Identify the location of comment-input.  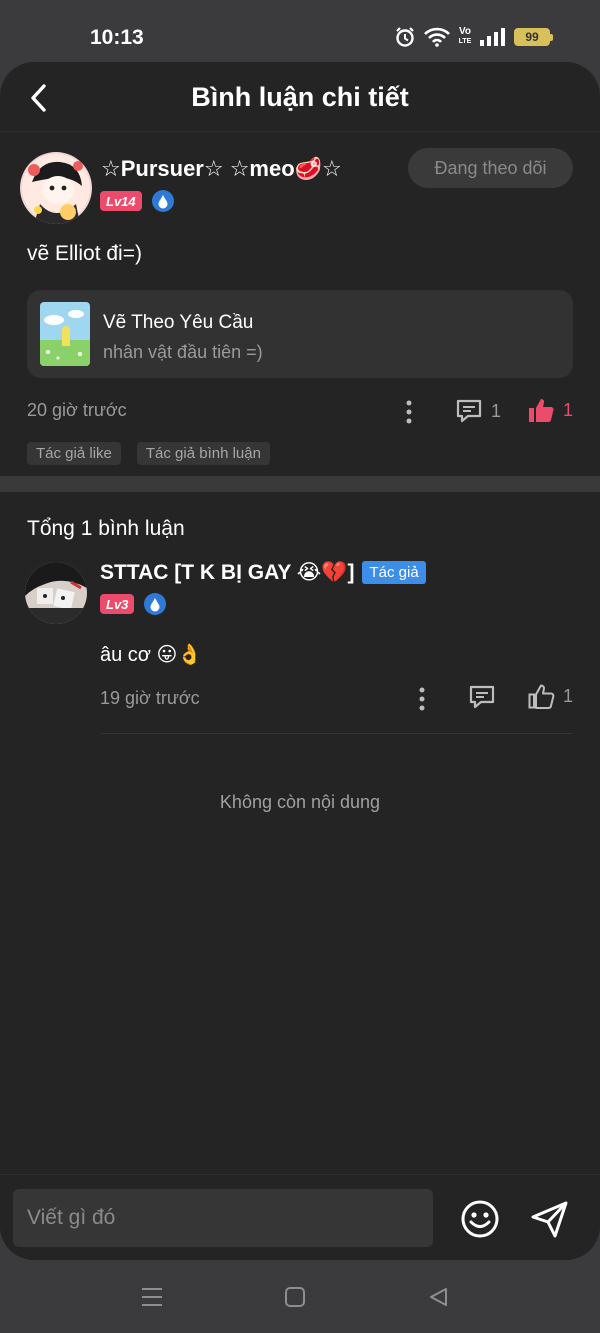
(223, 1218).